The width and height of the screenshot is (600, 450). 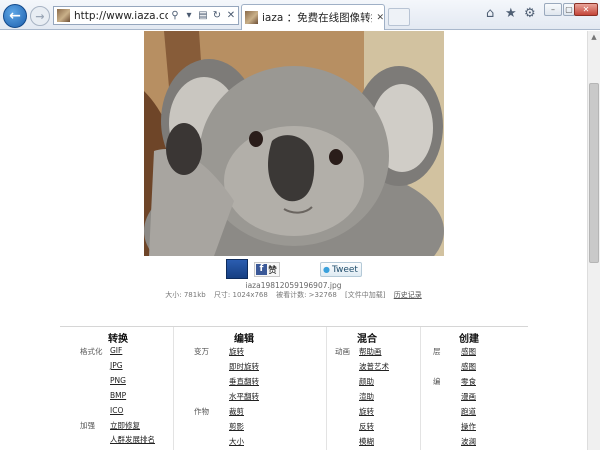 What do you see at coordinates (244, 381) in the screenshot?
I see `link-flip-vertical: 垂直翻转` at bounding box center [244, 381].